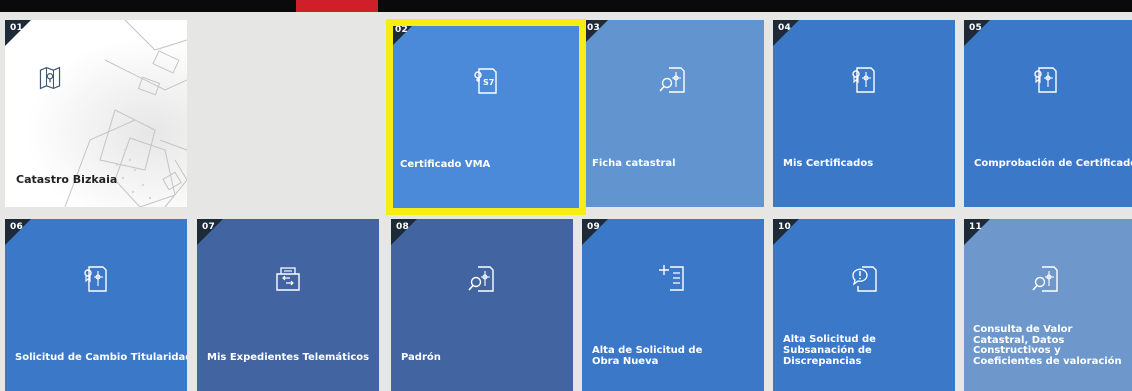 The image size is (1132, 391). What do you see at coordinates (403, 227) in the screenshot?
I see `tile-number: 08` at bounding box center [403, 227].